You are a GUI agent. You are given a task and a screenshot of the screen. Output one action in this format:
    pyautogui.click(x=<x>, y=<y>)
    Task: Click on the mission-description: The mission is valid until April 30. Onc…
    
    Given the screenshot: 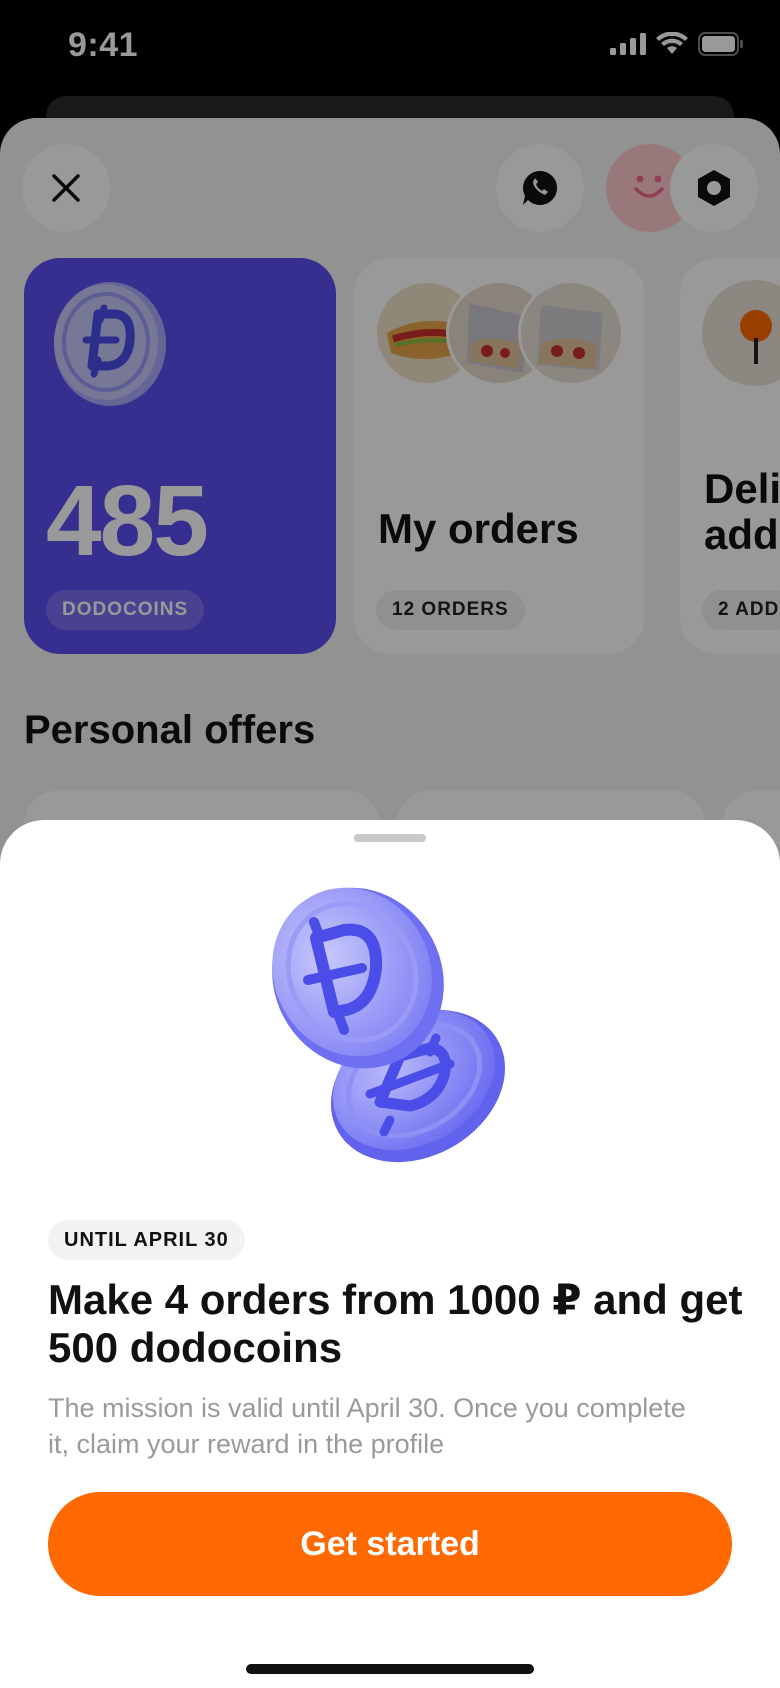 What is the action you would take?
    pyautogui.click(x=367, y=1426)
    